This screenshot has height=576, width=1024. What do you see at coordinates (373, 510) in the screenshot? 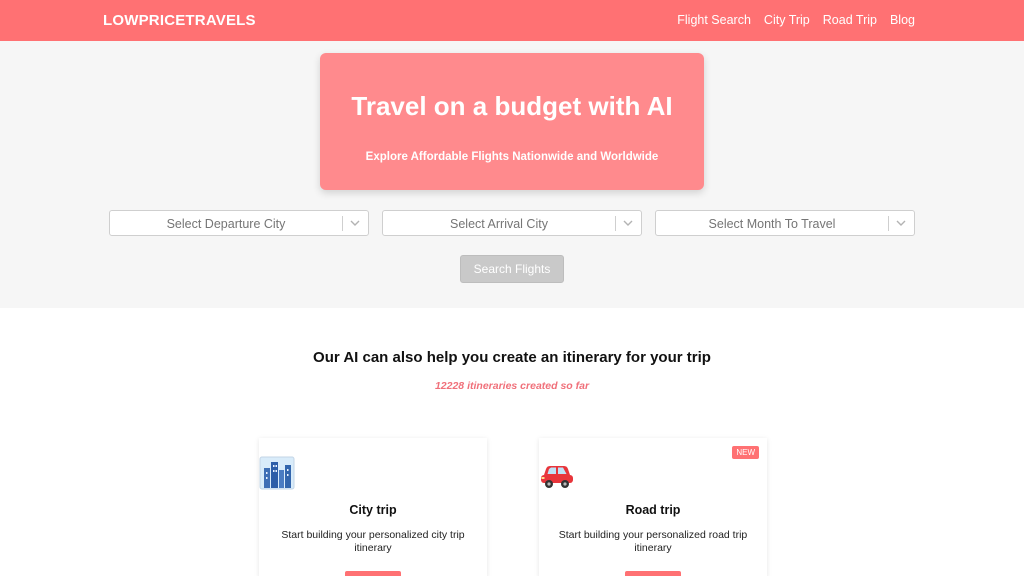
I see `city-trip-title: City trip` at bounding box center [373, 510].